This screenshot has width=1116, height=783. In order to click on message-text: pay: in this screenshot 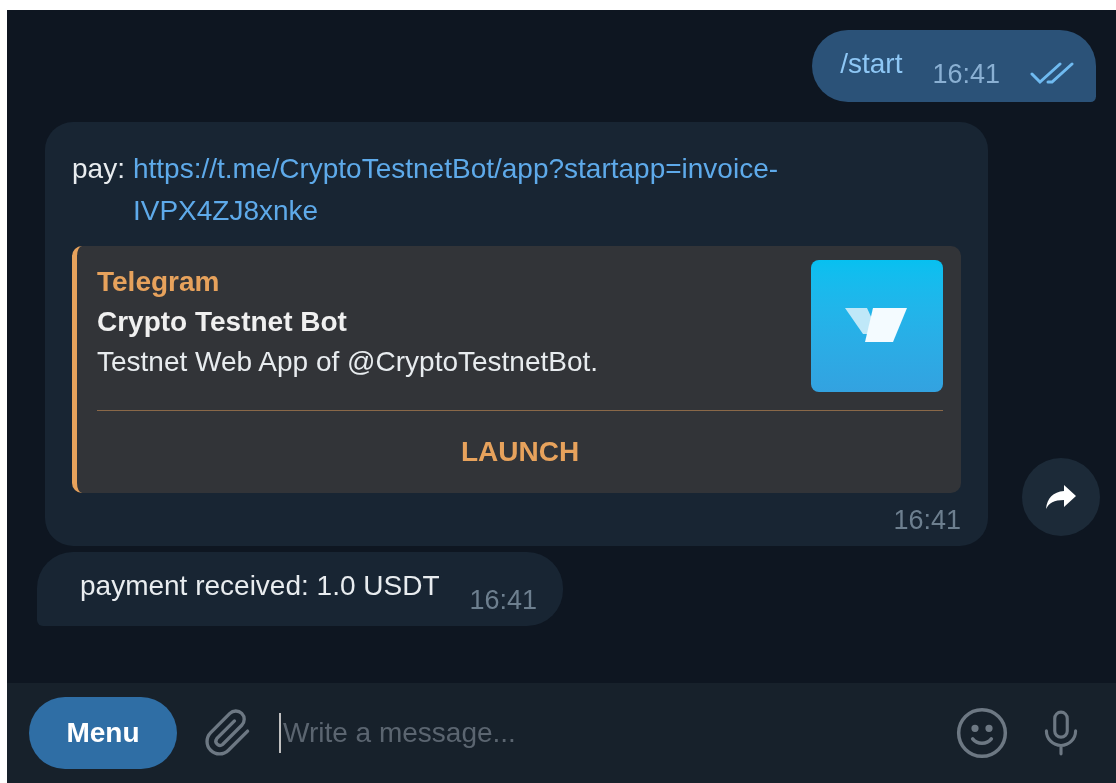, I will do `click(98, 169)`.